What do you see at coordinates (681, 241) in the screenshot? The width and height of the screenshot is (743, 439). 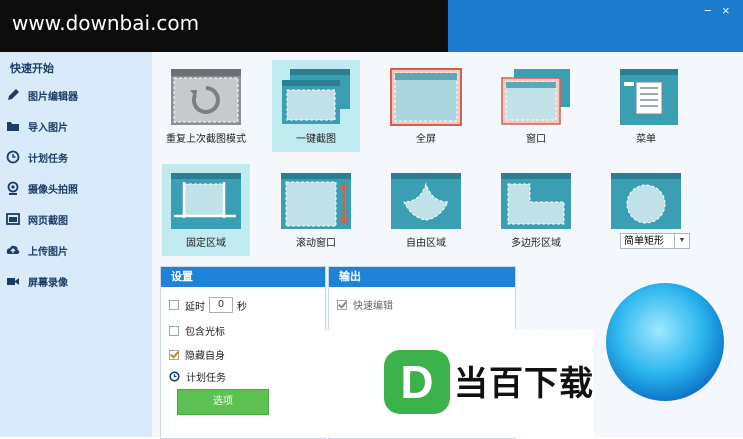 I see `chevron-down-icon: ▼` at bounding box center [681, 241].